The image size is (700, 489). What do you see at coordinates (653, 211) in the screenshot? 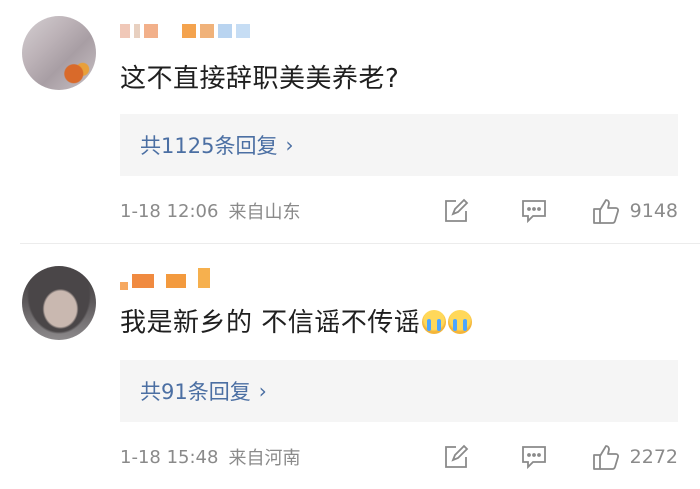
I see `like-count: 9148` at bounding box center [653, 211].